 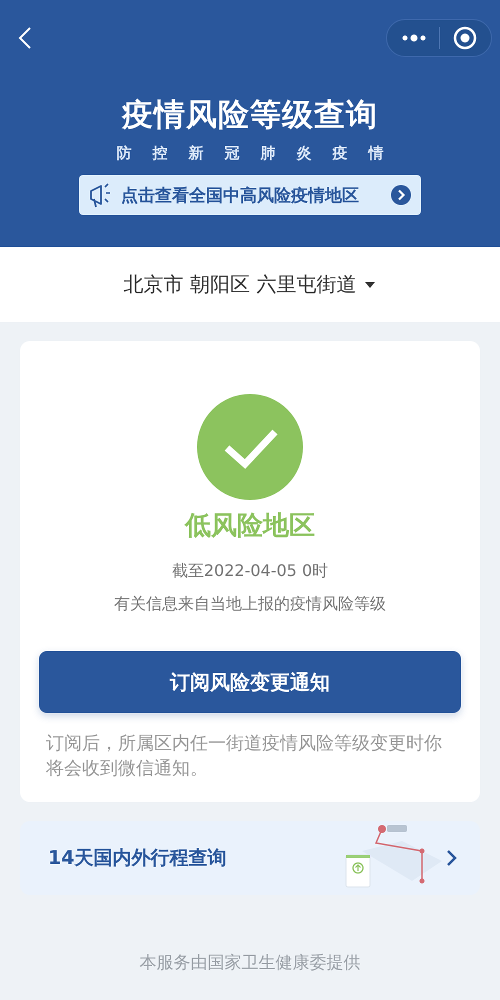 I want to click on close-icon, so click(x=464, y=38).